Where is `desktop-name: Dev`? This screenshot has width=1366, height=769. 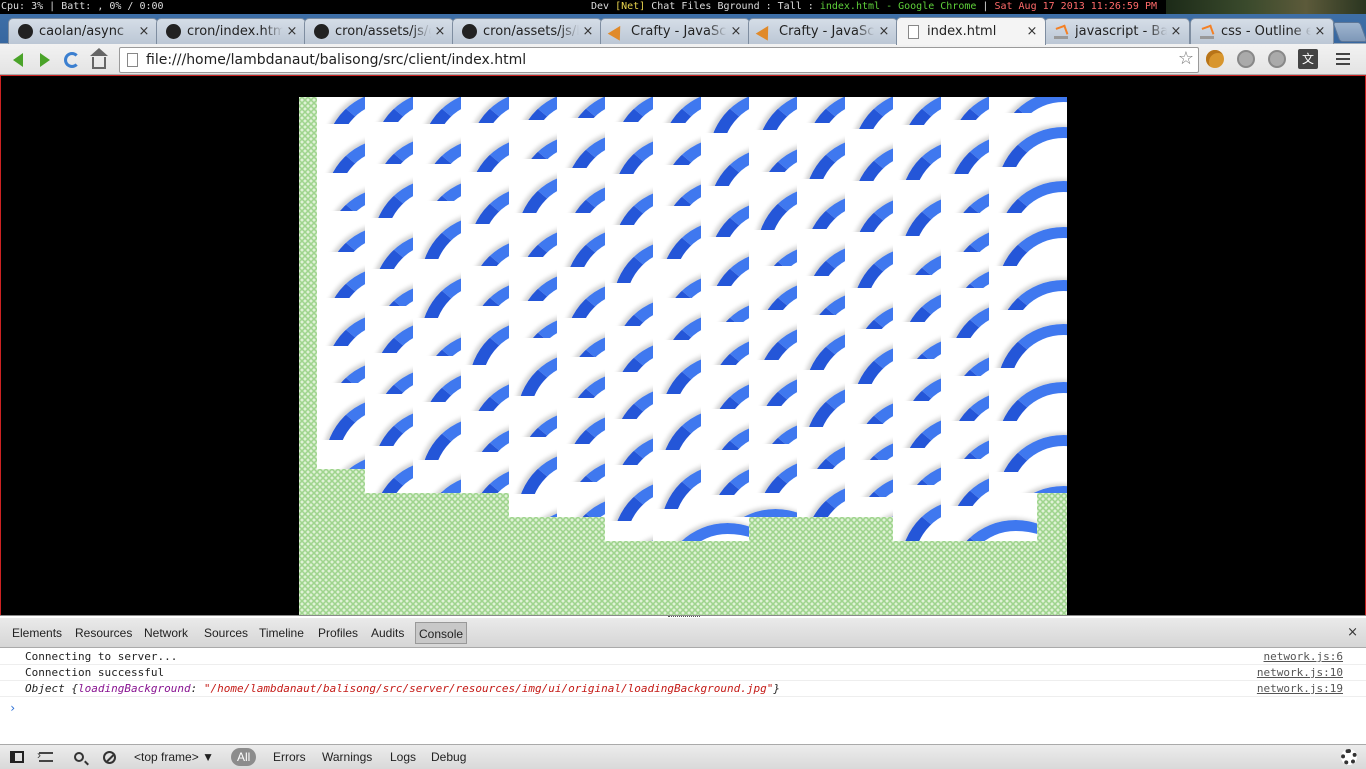 desktop-name: Dev is located at coordinates (600, 6).